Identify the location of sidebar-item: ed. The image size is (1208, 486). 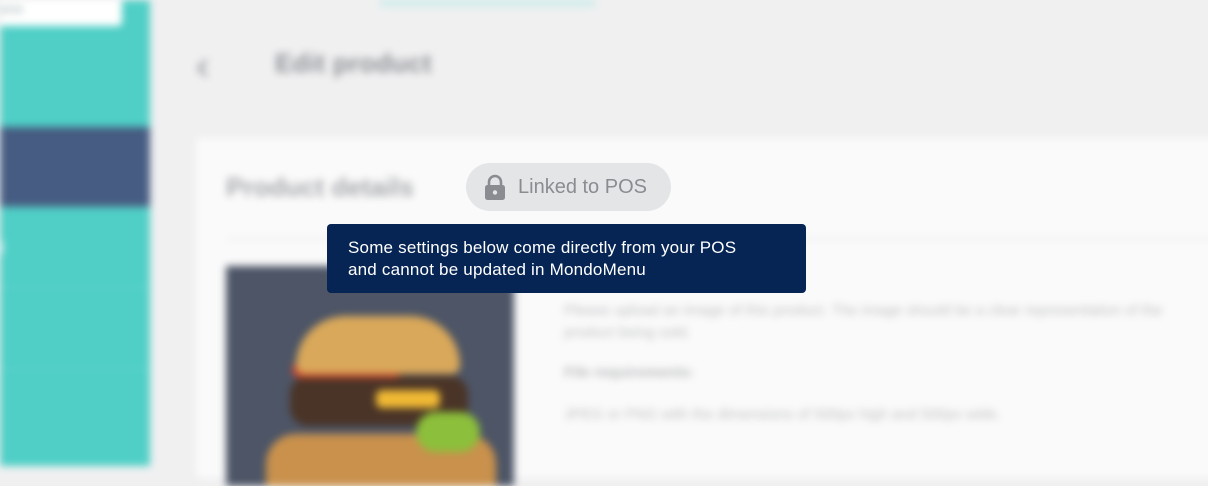
(75, 248).